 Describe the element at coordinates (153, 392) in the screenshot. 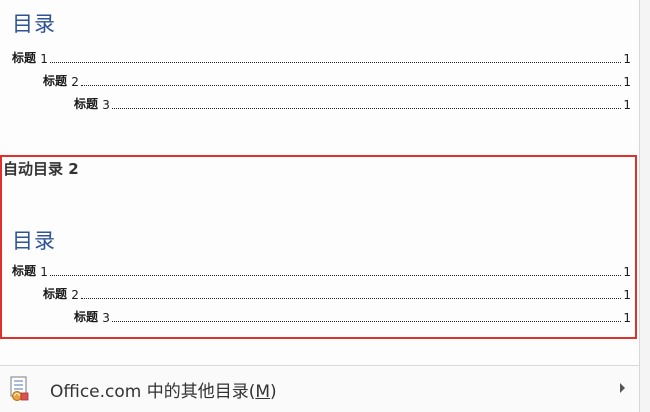

I see `more-tocs-text: Office.com 中的其他目录(` at that location.